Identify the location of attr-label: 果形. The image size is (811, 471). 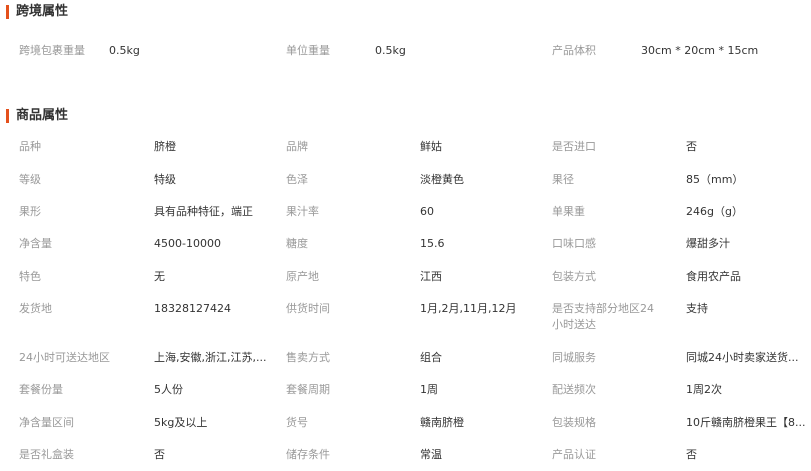
(30, 211).